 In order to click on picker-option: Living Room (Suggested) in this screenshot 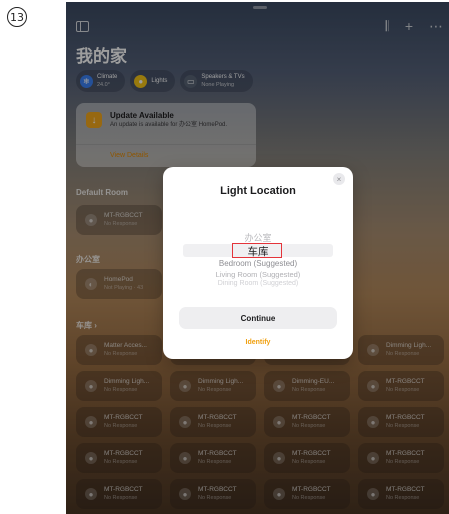, I will do `click(258, 274)`.